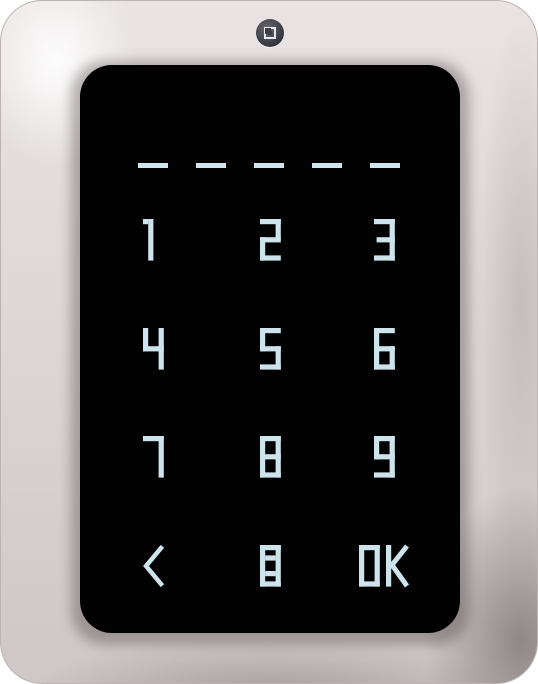  I want to click on ok-key, so click(384, 566).